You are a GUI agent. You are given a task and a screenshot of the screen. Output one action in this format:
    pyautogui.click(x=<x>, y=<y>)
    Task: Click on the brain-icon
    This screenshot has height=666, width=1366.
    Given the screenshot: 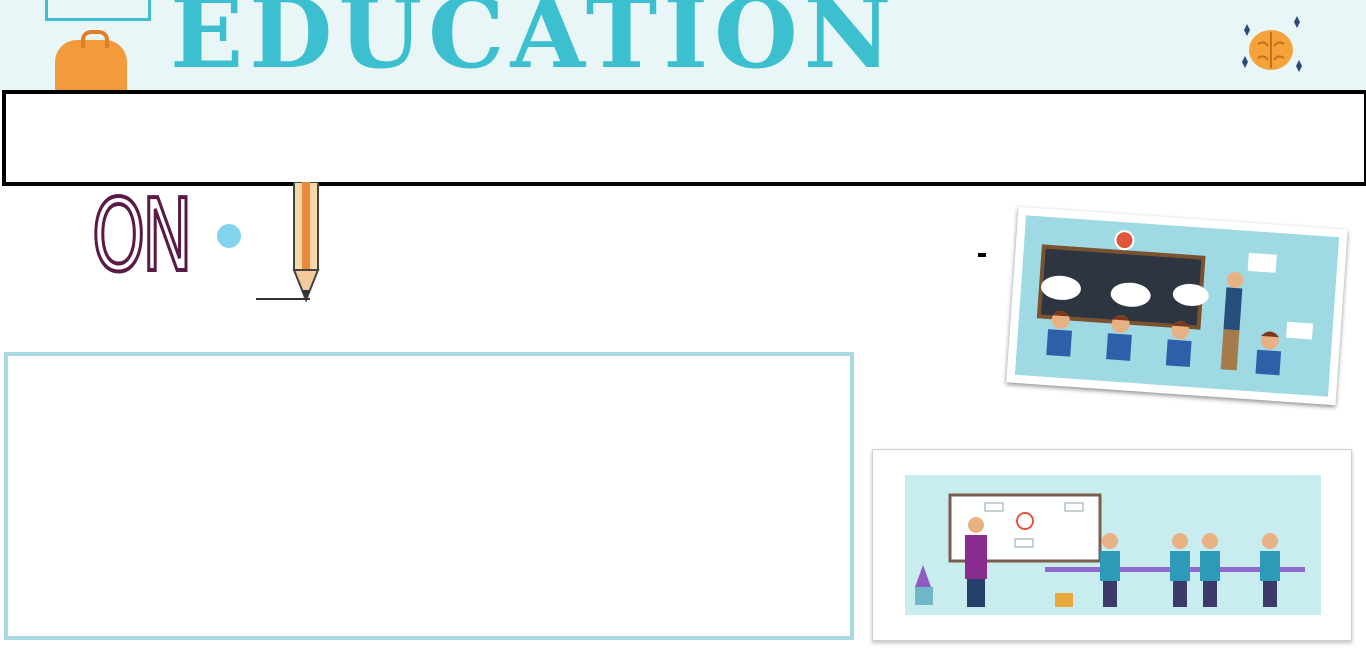 What is the action you would take?
    pyautogui.click(x=1272, y=44)
    